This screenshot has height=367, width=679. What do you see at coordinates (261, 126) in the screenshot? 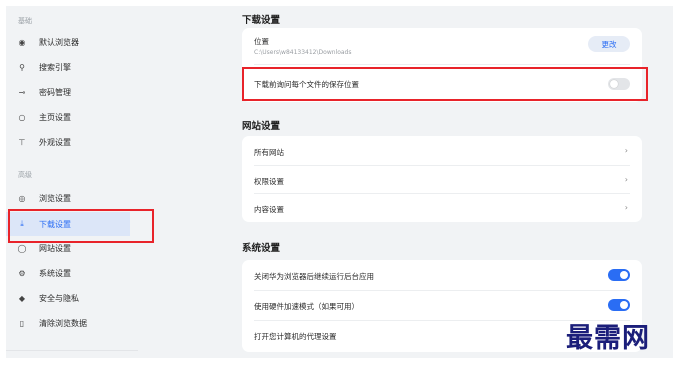
I see `section-title-website: 网站设置` at bounding box center [261, 126].